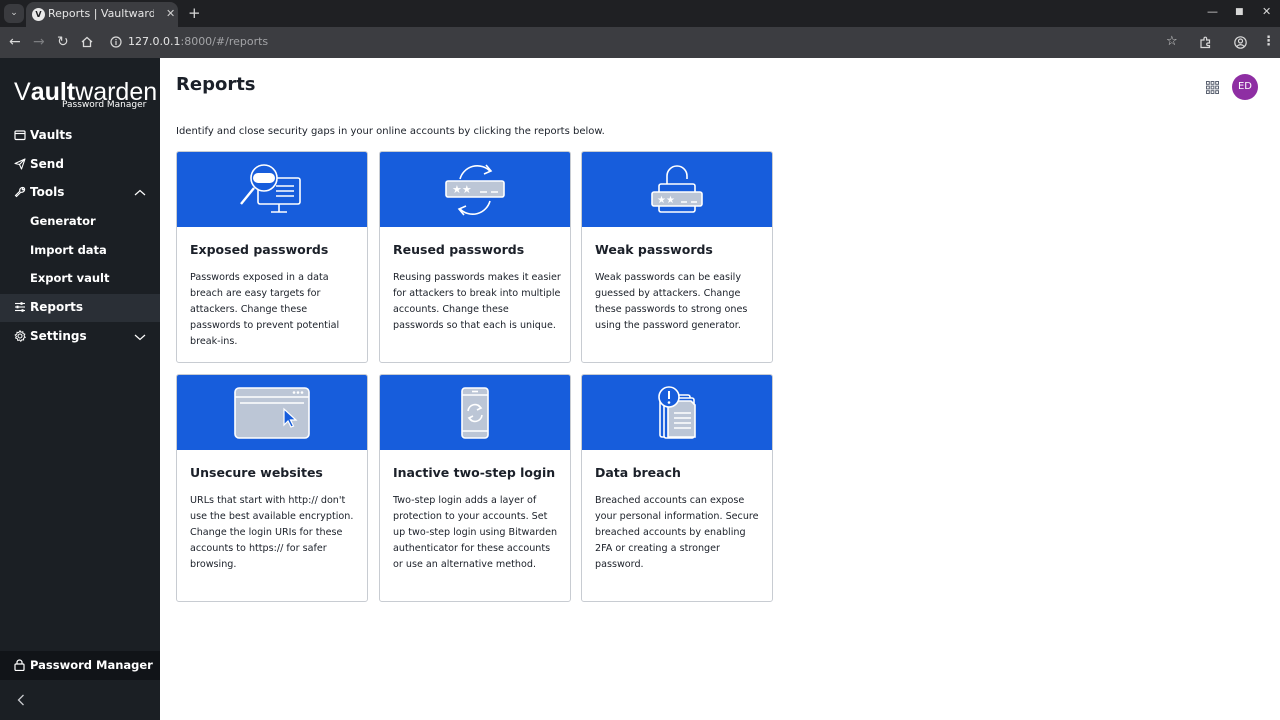  I want to click on maximize-icon: ■, so click(1239, 12).